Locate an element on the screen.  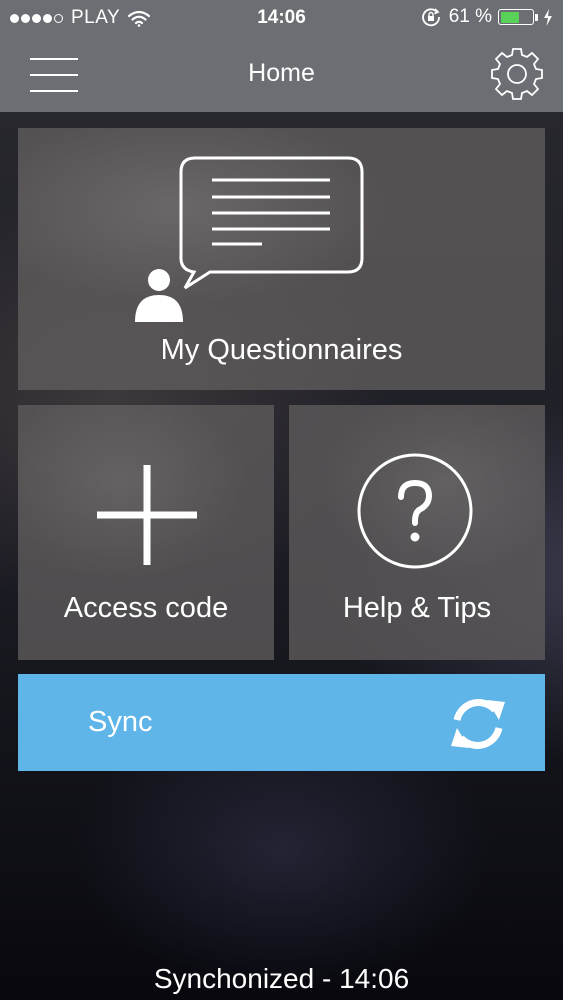
plus-icon is located at coordinates (147, 515).